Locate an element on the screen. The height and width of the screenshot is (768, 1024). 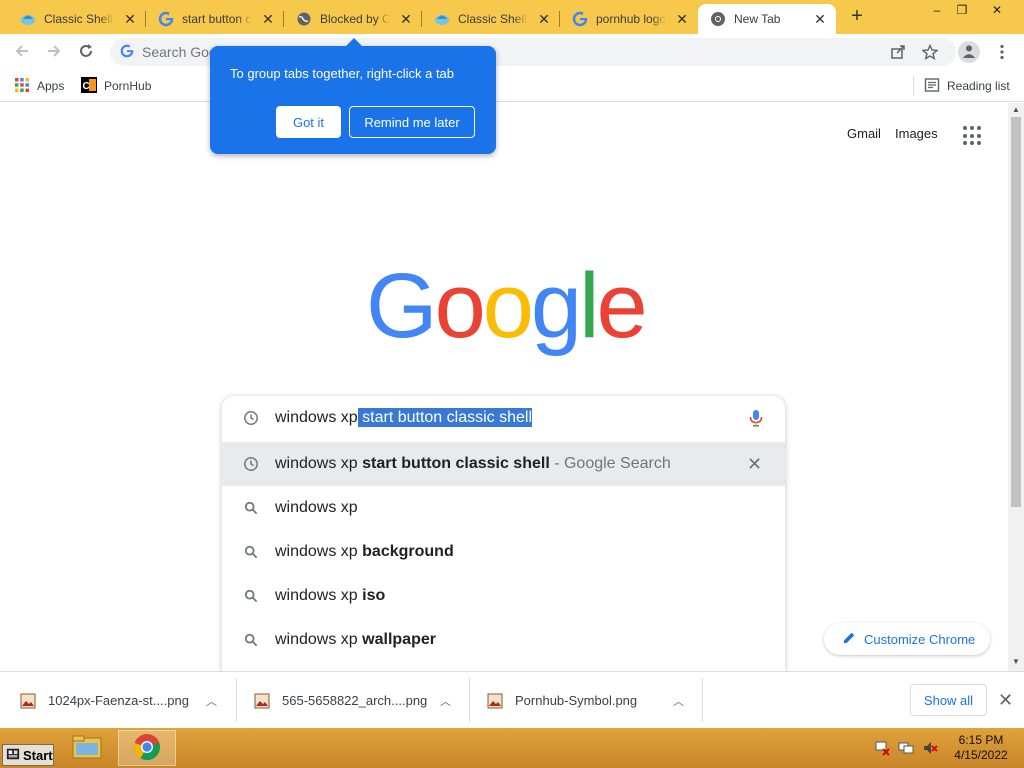
suggestion-item: windows xp is located at coordinates (503, 508).